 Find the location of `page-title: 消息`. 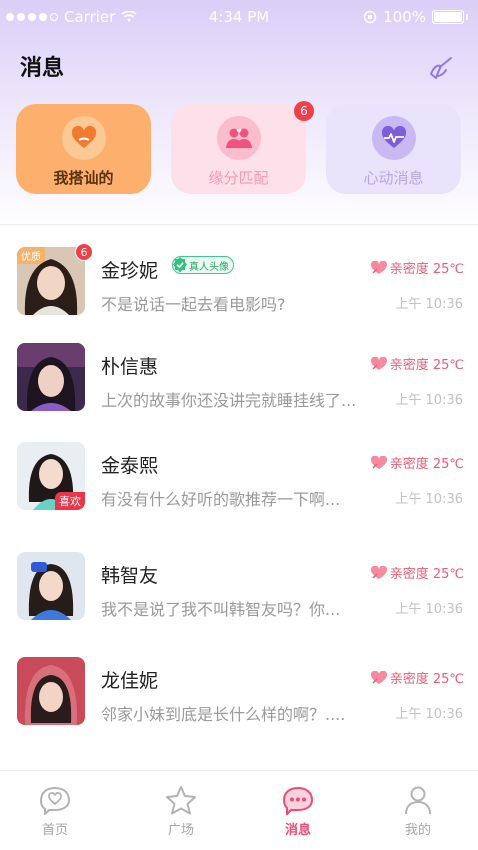

page-title: 消息 is located at coordinates (42, 68).